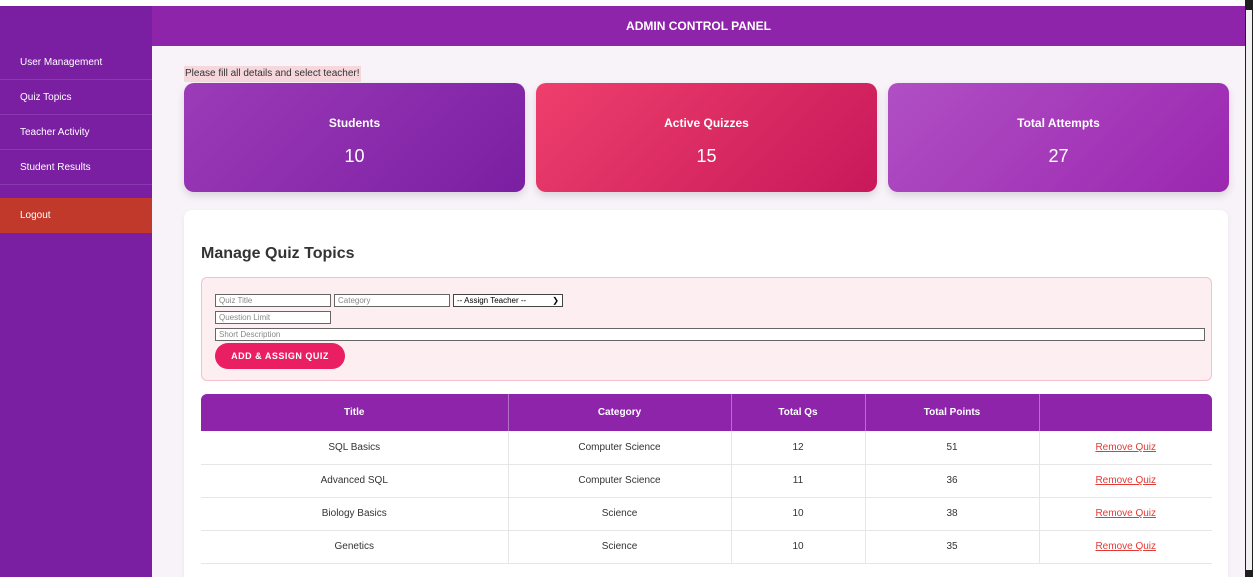 Image resolution: width=1253 pixels, height=577 pixels. What do you see at coordinates (46, 97) in the screenshot?
I see `sidebar-item-label: Quiz Topics` at bounding box center [46, 97].